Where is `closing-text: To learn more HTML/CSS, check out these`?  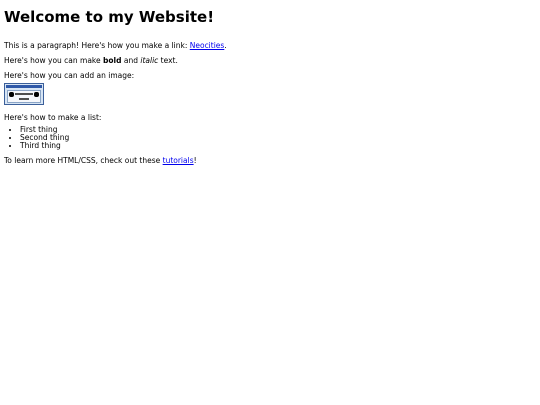
closing-text: To learn more HTML/CSS, check out these is located at coordinates (83, 160).